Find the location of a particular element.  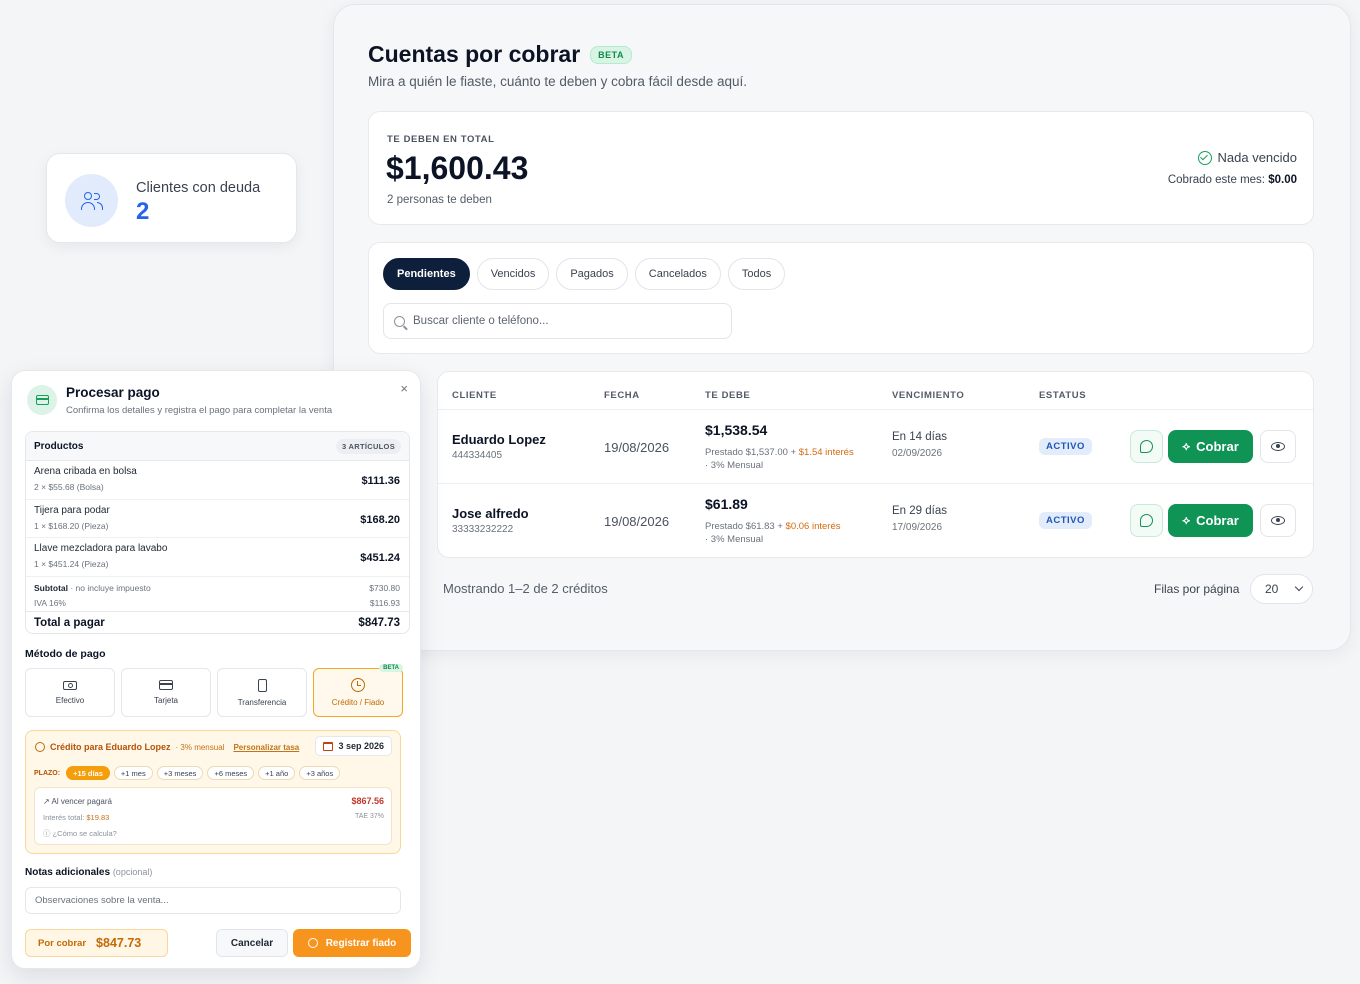

rows-per-page-value: 20 is located at coordinates (1272, 589).